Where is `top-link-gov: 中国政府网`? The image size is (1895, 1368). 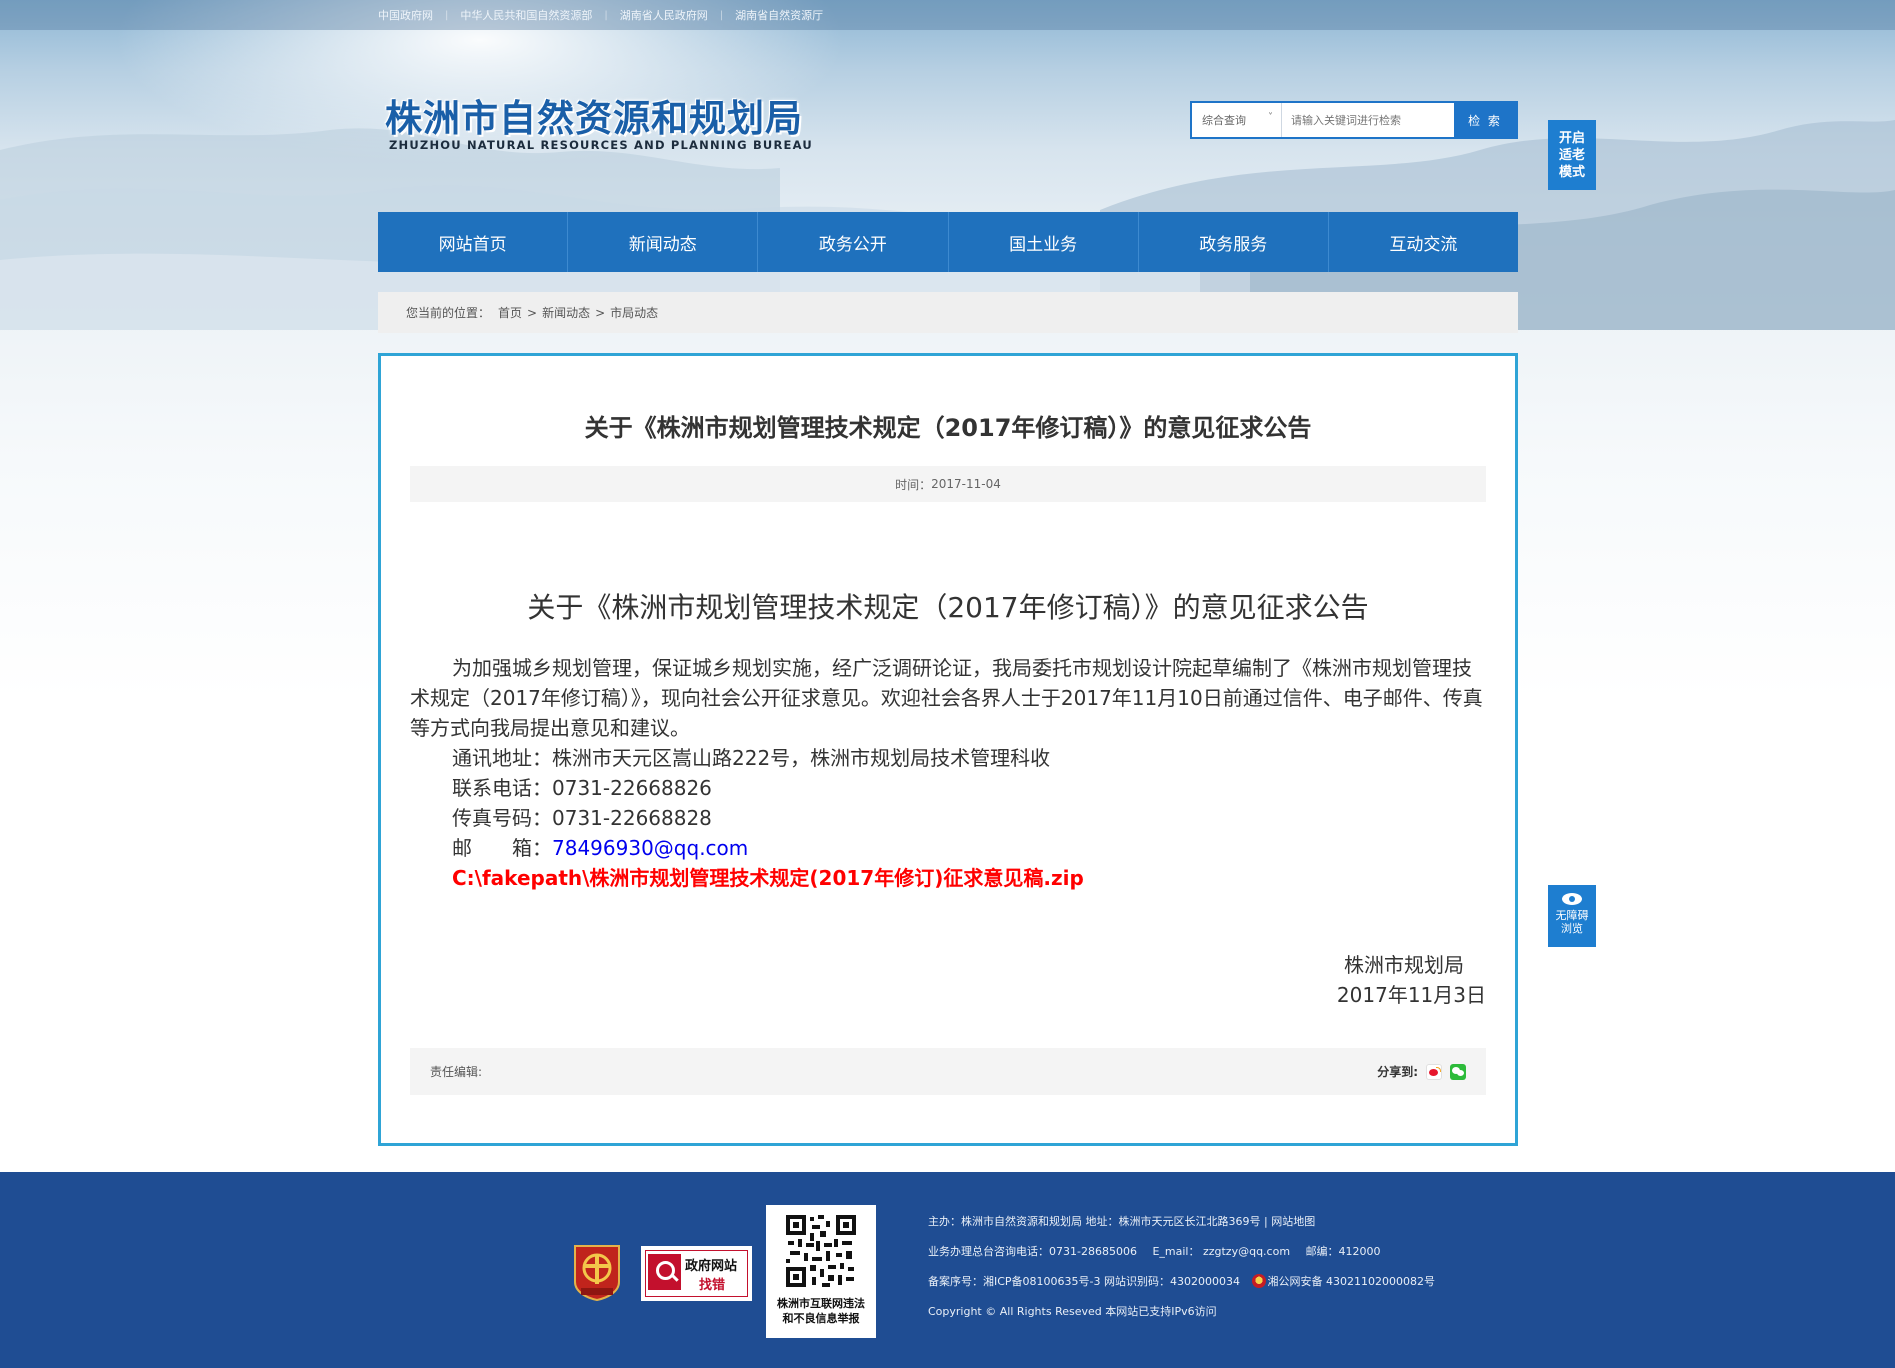 top-link-gov: 中国政府网 is located at coordinates (411, 15).